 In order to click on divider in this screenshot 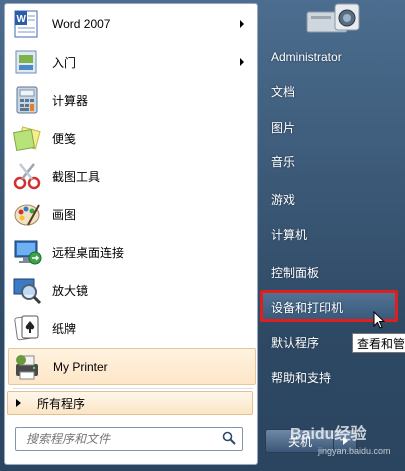, I will do `click(133, 388)`.